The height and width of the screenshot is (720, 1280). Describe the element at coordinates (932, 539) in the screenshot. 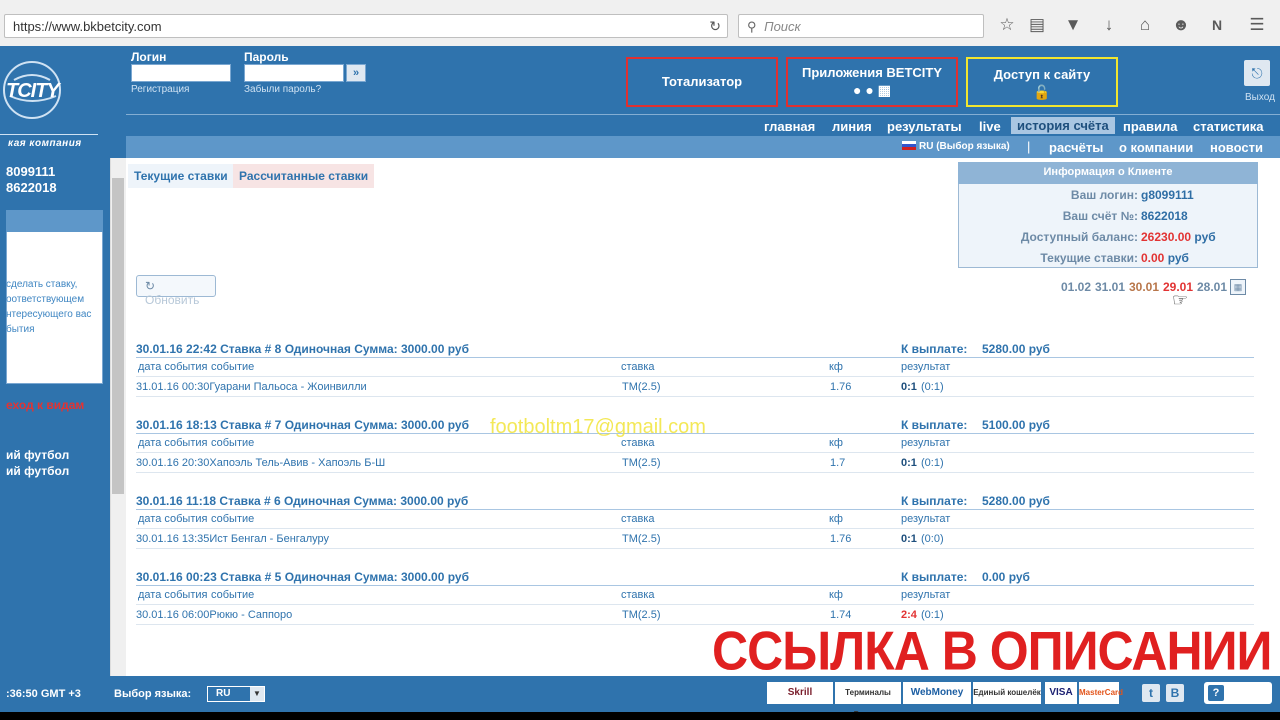

I see `bet-result-halftime: (0:0)` at that location.